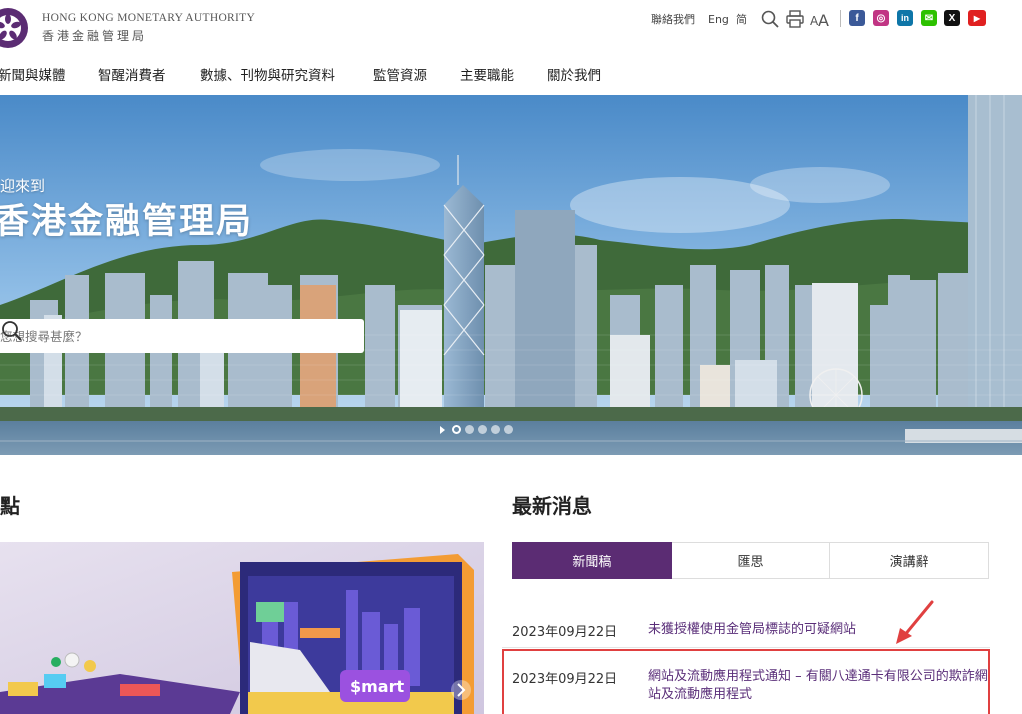  Describe the element at coordinates (910, 560) in the screenshot. I see `tab-speeches: 演講辭` at that location.